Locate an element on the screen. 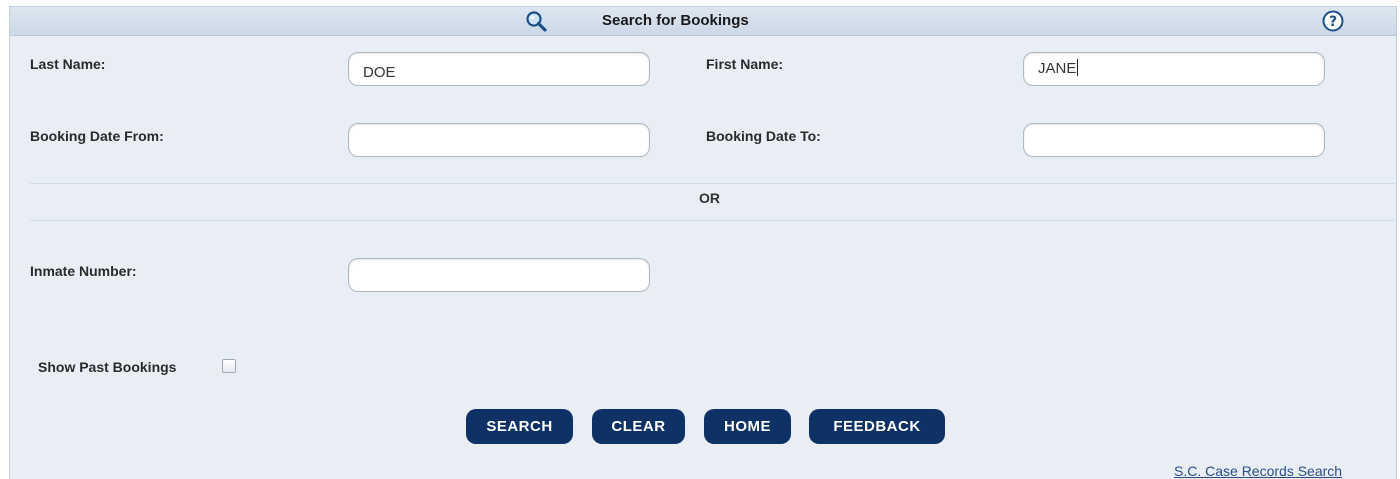 The image size is (1400, 479). show-past-bookings-label: Show Past Bookings is located at coordinates (107, 367).